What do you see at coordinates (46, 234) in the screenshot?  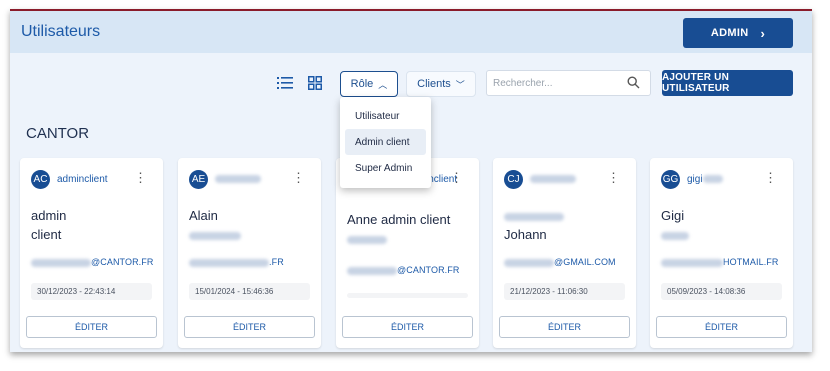 I see `card-name-line2: client` at bounding box center [46, 234].